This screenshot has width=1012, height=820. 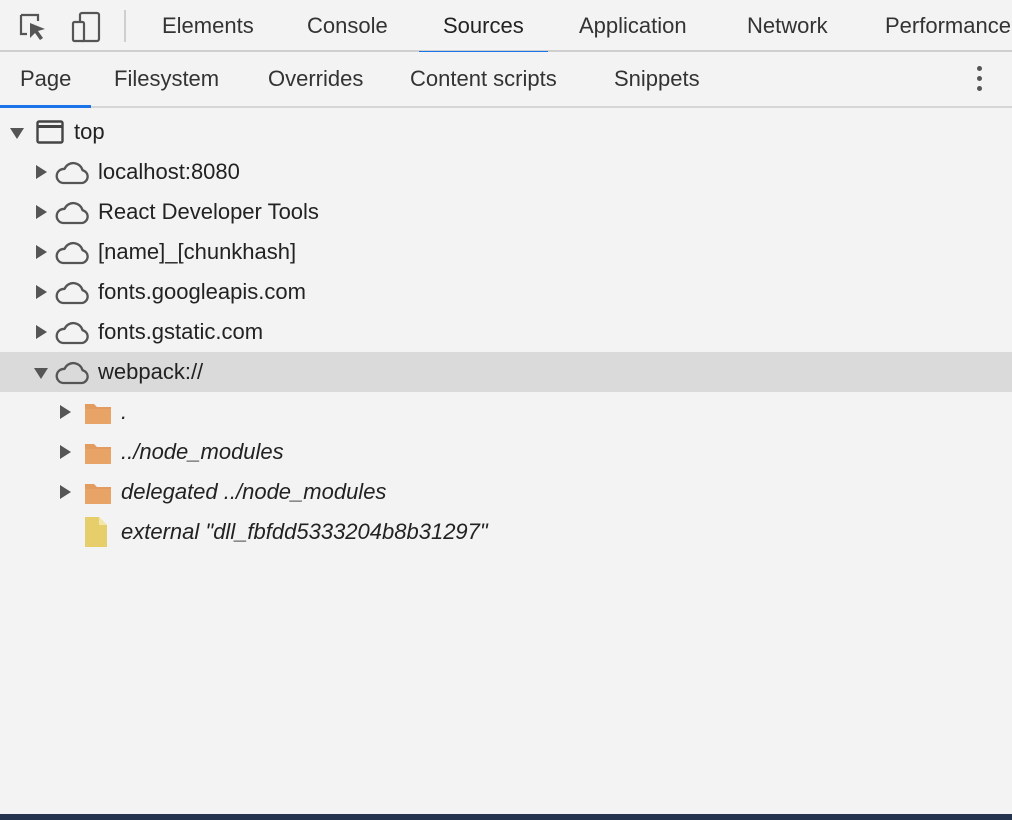 What do you see at coordinates (166, 79) in the screenshot?
I see `subtab-filesystem: Filesystem` at bounding box center [166, 79].